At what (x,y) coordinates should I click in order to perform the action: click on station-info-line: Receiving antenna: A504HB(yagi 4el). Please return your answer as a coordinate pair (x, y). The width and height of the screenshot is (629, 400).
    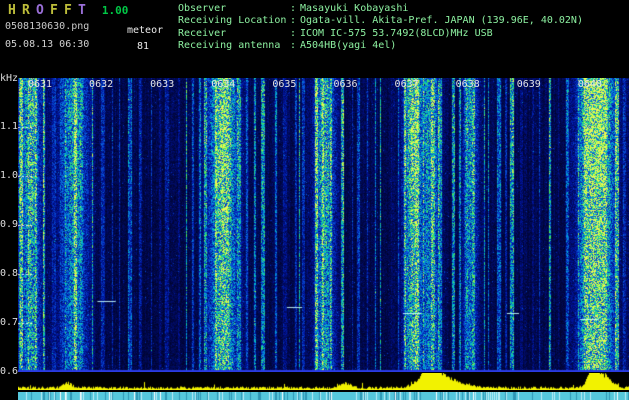
    Looking at the image, I should click on (380, 46).